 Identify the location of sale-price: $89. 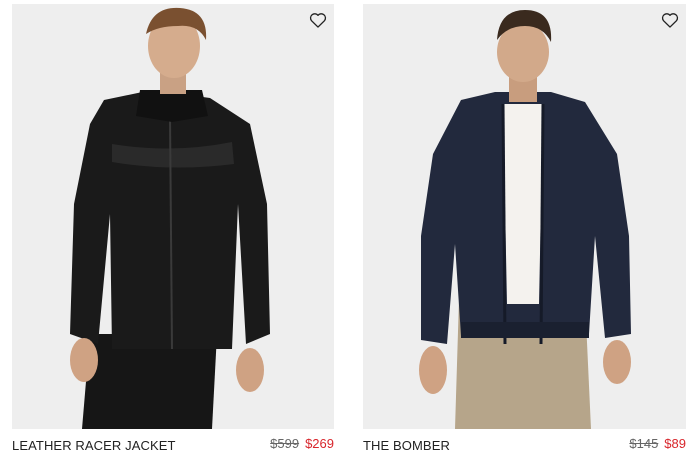
(675, 443).